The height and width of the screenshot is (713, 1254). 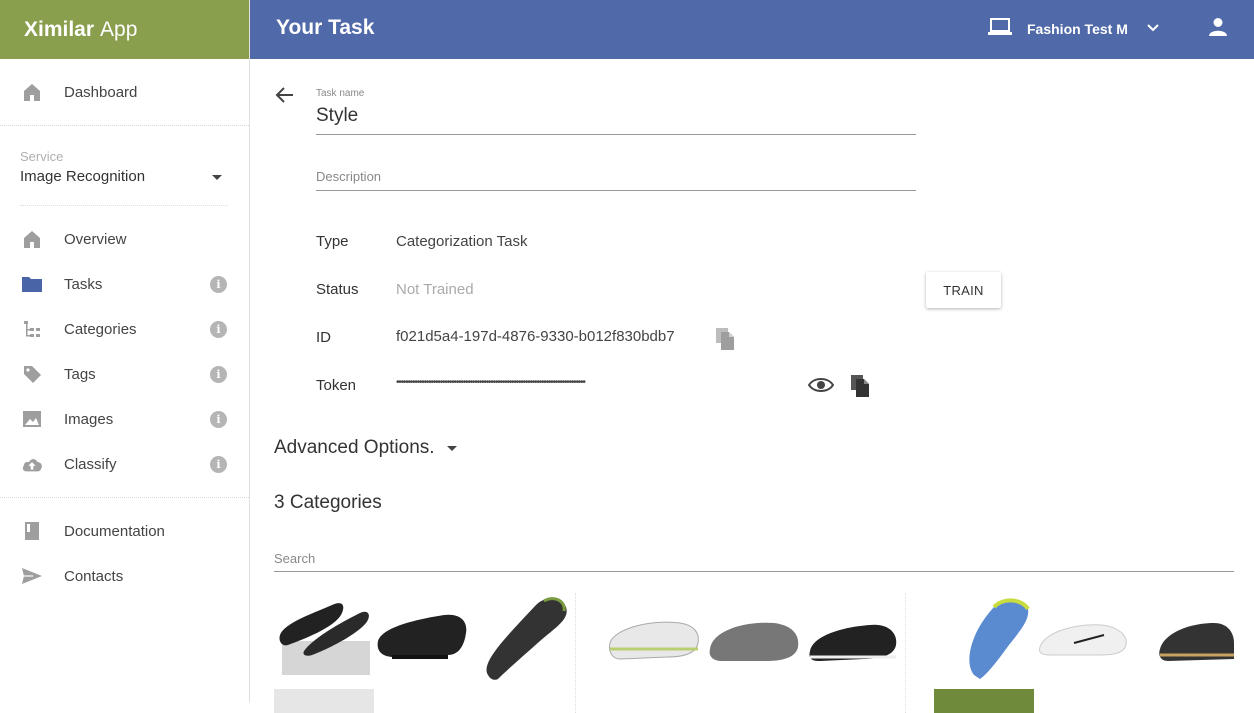 What do you see at coordinates (59, 29) in the screenshot?
I see `brand-name: Ximilar` at bounding box center [59, 29].